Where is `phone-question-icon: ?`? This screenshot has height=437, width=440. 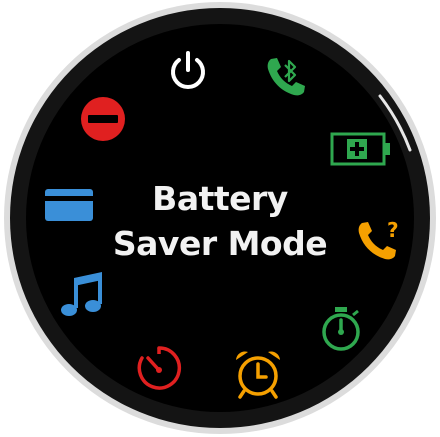 phone-question-icon: ? is located at coordinates (379, 239).